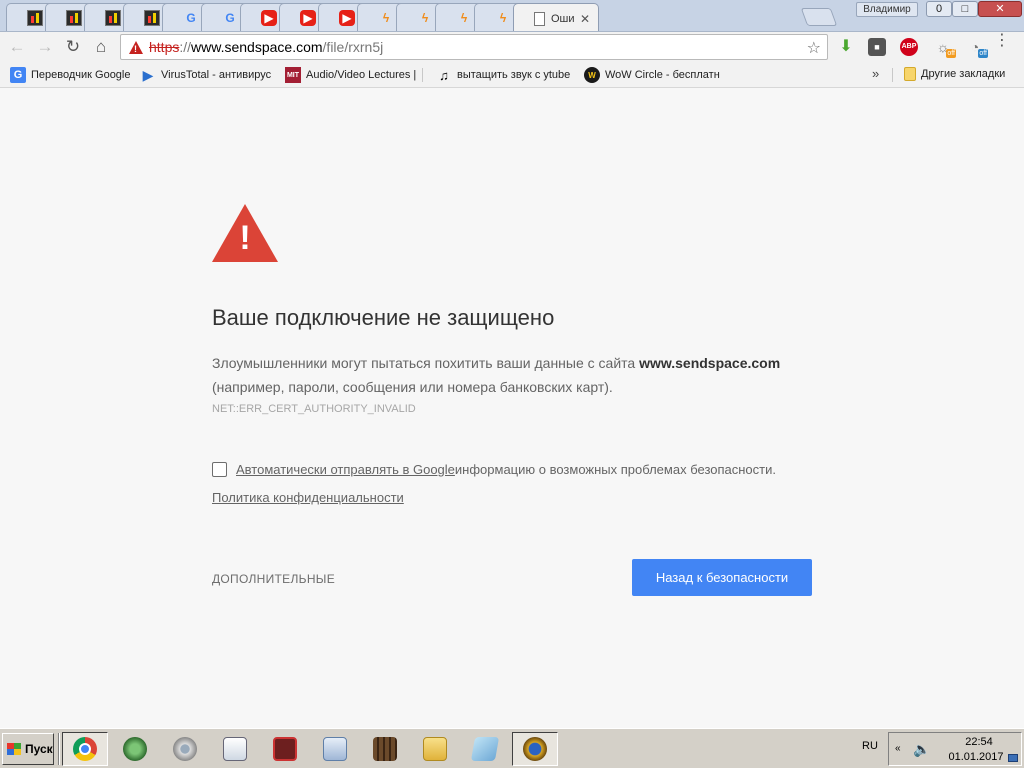 The width and height of the screenshot is (1024, 768). What do you see at coordinates (1000, 9) in the screenshot?
I see `close-window-button: ✕` at bounding box center [1000, 9].